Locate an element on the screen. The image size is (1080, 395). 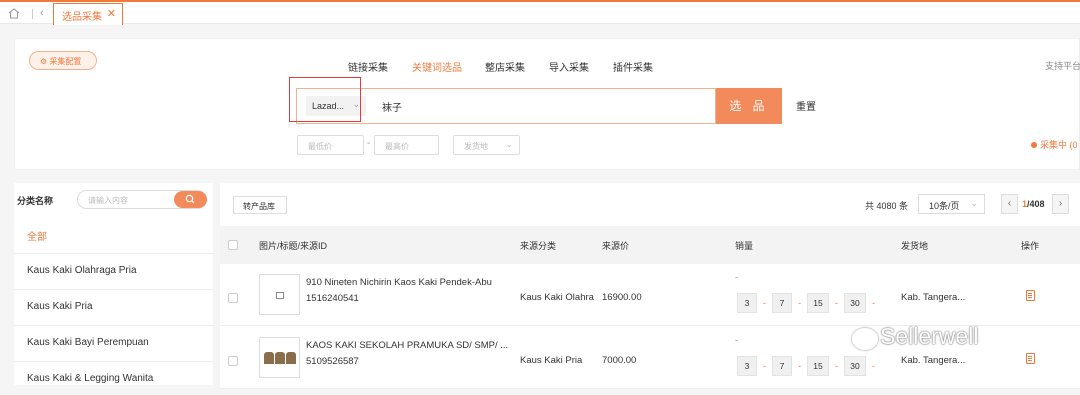
page-indicator: 1/408 is located at coordinates (1033, 204).